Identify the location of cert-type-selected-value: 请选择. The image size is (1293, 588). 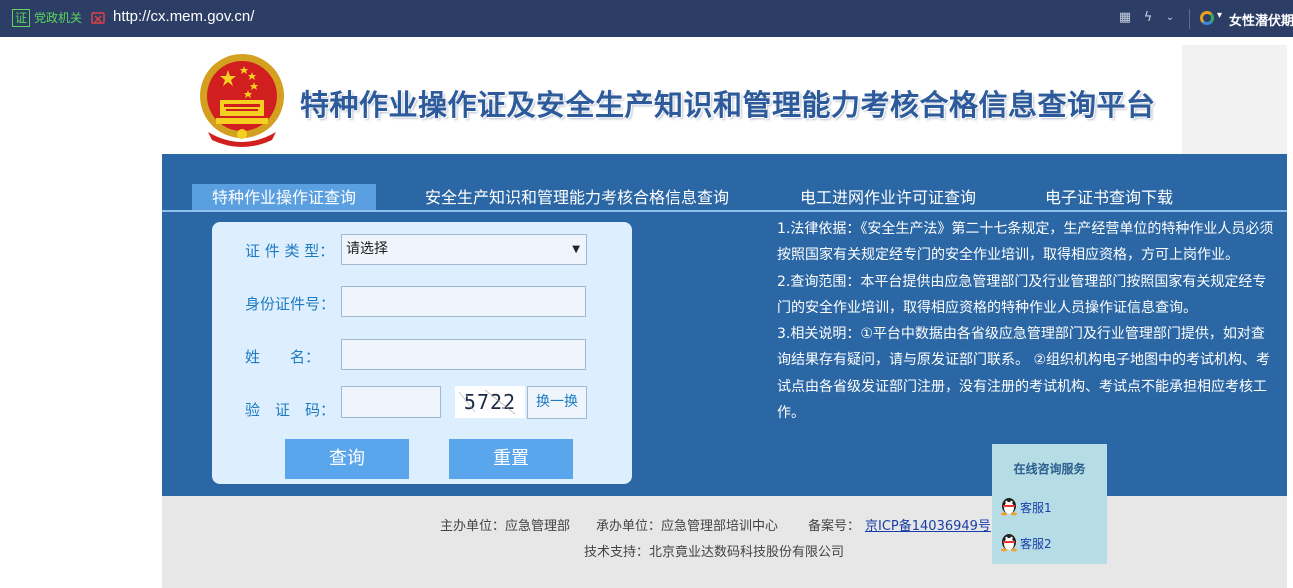
(367, 249).